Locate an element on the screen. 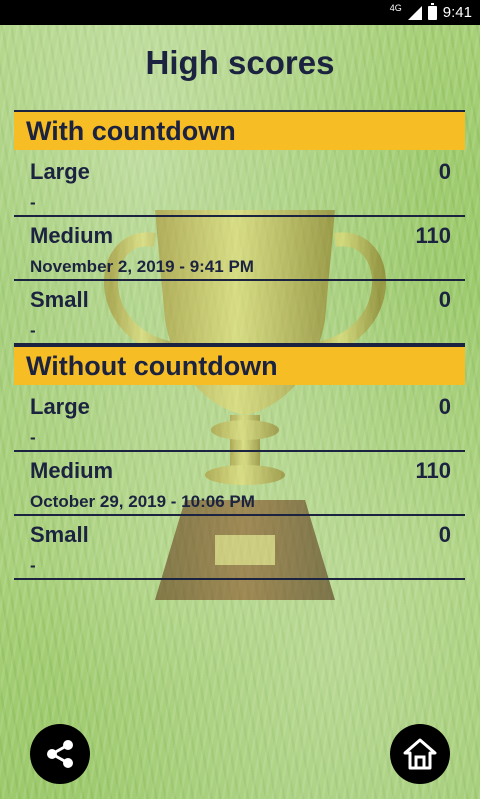 The height and width of the screenshot is (799, 480). battery-icon is located at coordinates (432, 11).